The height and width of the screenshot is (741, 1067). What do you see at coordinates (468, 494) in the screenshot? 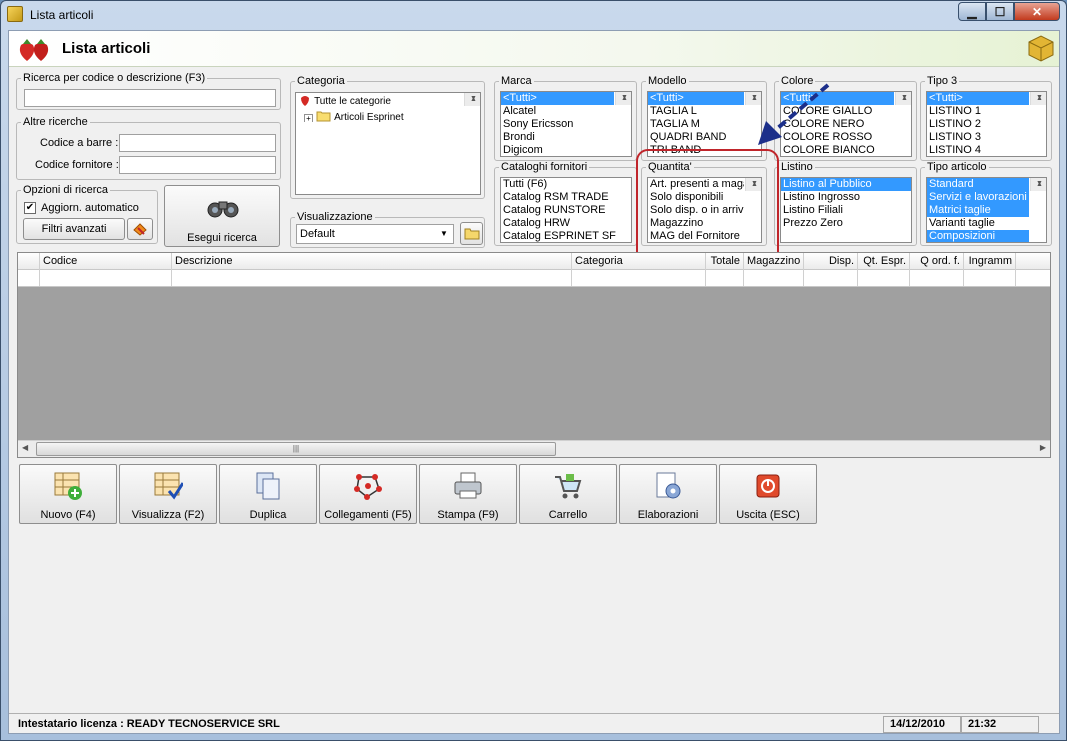
I see `print-button: Stampa (F9)` at bounding box center [468, 494].